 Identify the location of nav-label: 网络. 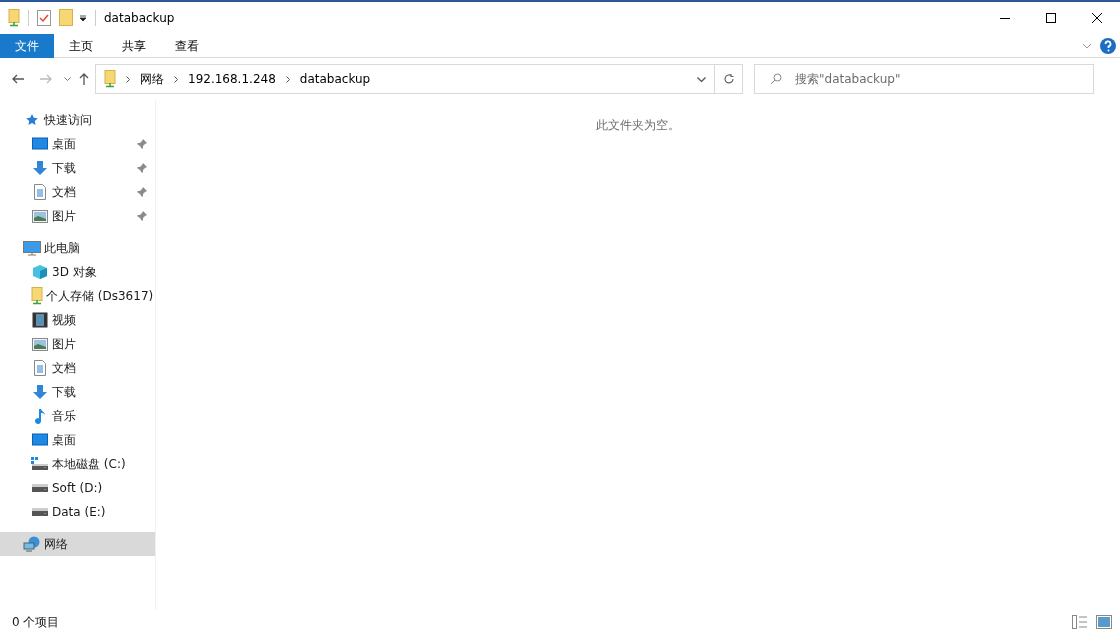
(56, 544).